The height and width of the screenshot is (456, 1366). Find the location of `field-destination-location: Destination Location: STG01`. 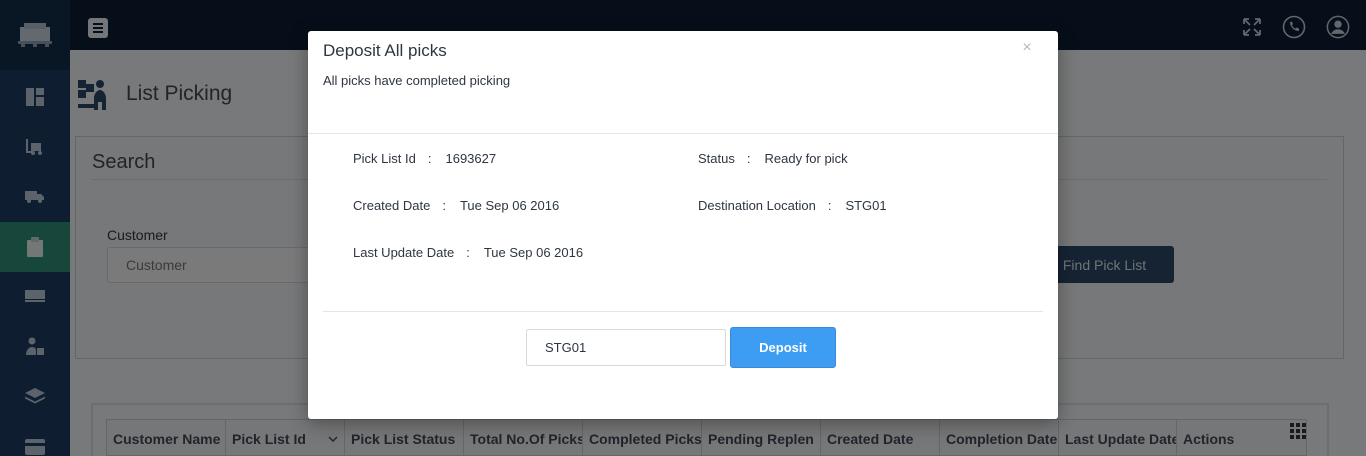

field-destination-location: Destination Location: STG01 is located at coordinates (792, 205).